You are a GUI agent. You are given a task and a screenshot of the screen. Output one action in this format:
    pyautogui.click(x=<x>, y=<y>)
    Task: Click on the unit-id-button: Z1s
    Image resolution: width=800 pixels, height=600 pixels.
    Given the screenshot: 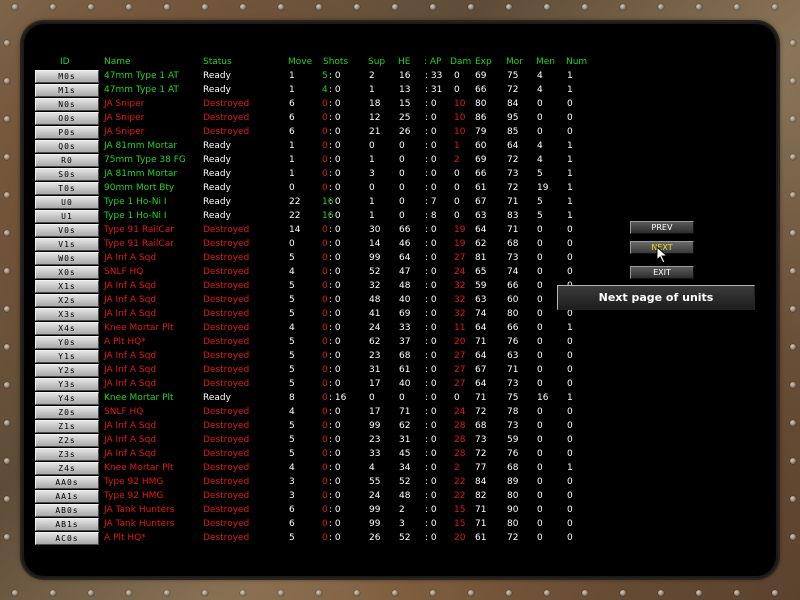 What is the action you would take?
    pyautogui.click(x=67, y=426)
    